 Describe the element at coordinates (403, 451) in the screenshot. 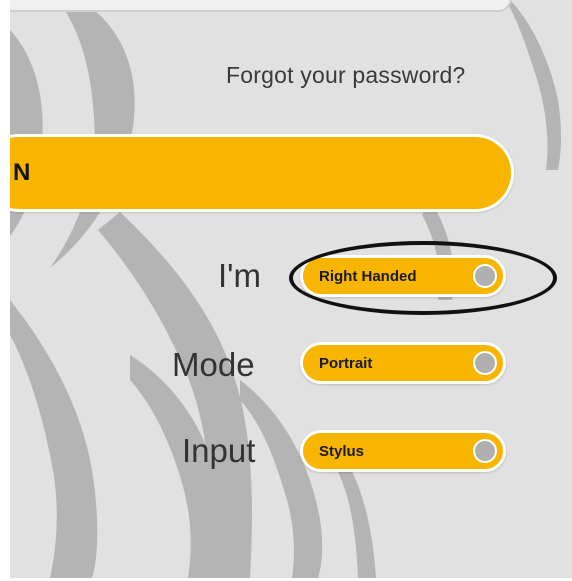

I see `input-toggle: Stylus` at that location.